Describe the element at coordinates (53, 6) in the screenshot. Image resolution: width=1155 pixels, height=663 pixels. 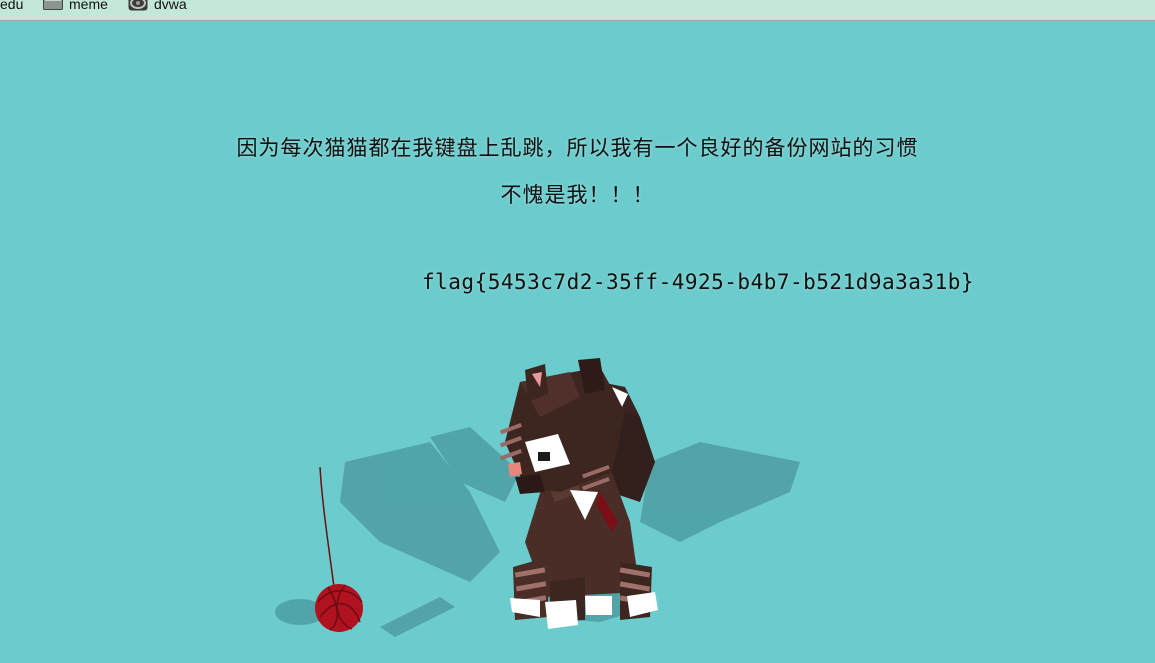
I see `folder-icon` at that location.